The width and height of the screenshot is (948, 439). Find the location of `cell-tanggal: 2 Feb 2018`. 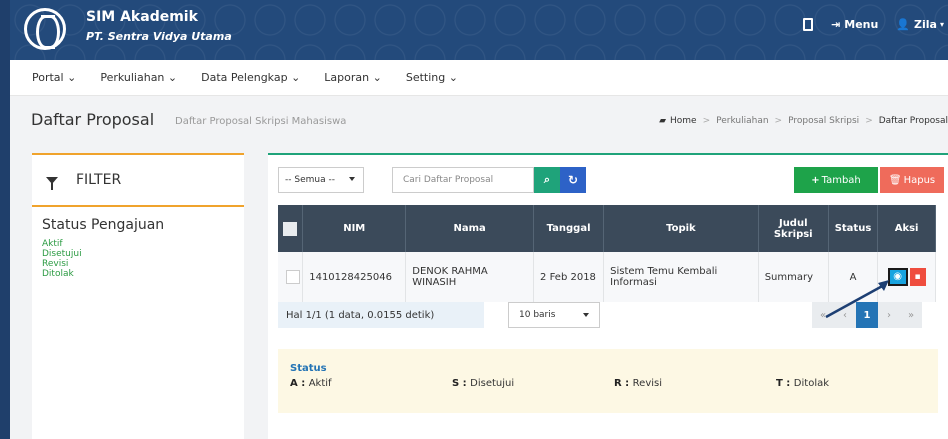

cell-tanggal: 2 Feb 2018 is located at coordinates (569, 277).